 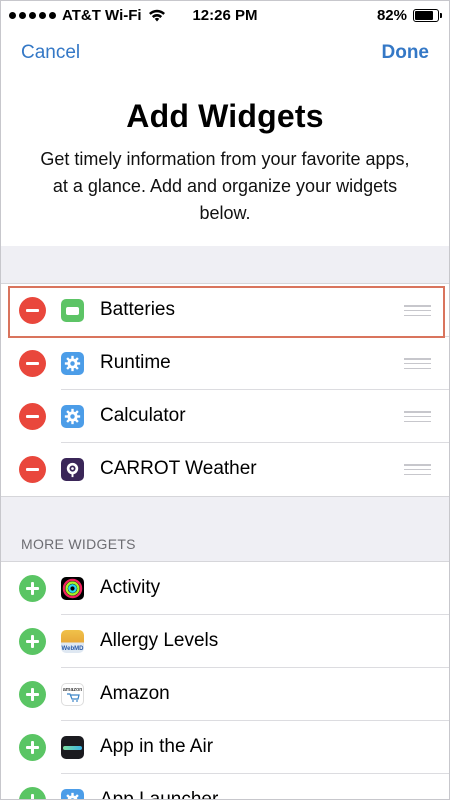 I want to click on widget-label: Calculator, so click(x=143, y=415).